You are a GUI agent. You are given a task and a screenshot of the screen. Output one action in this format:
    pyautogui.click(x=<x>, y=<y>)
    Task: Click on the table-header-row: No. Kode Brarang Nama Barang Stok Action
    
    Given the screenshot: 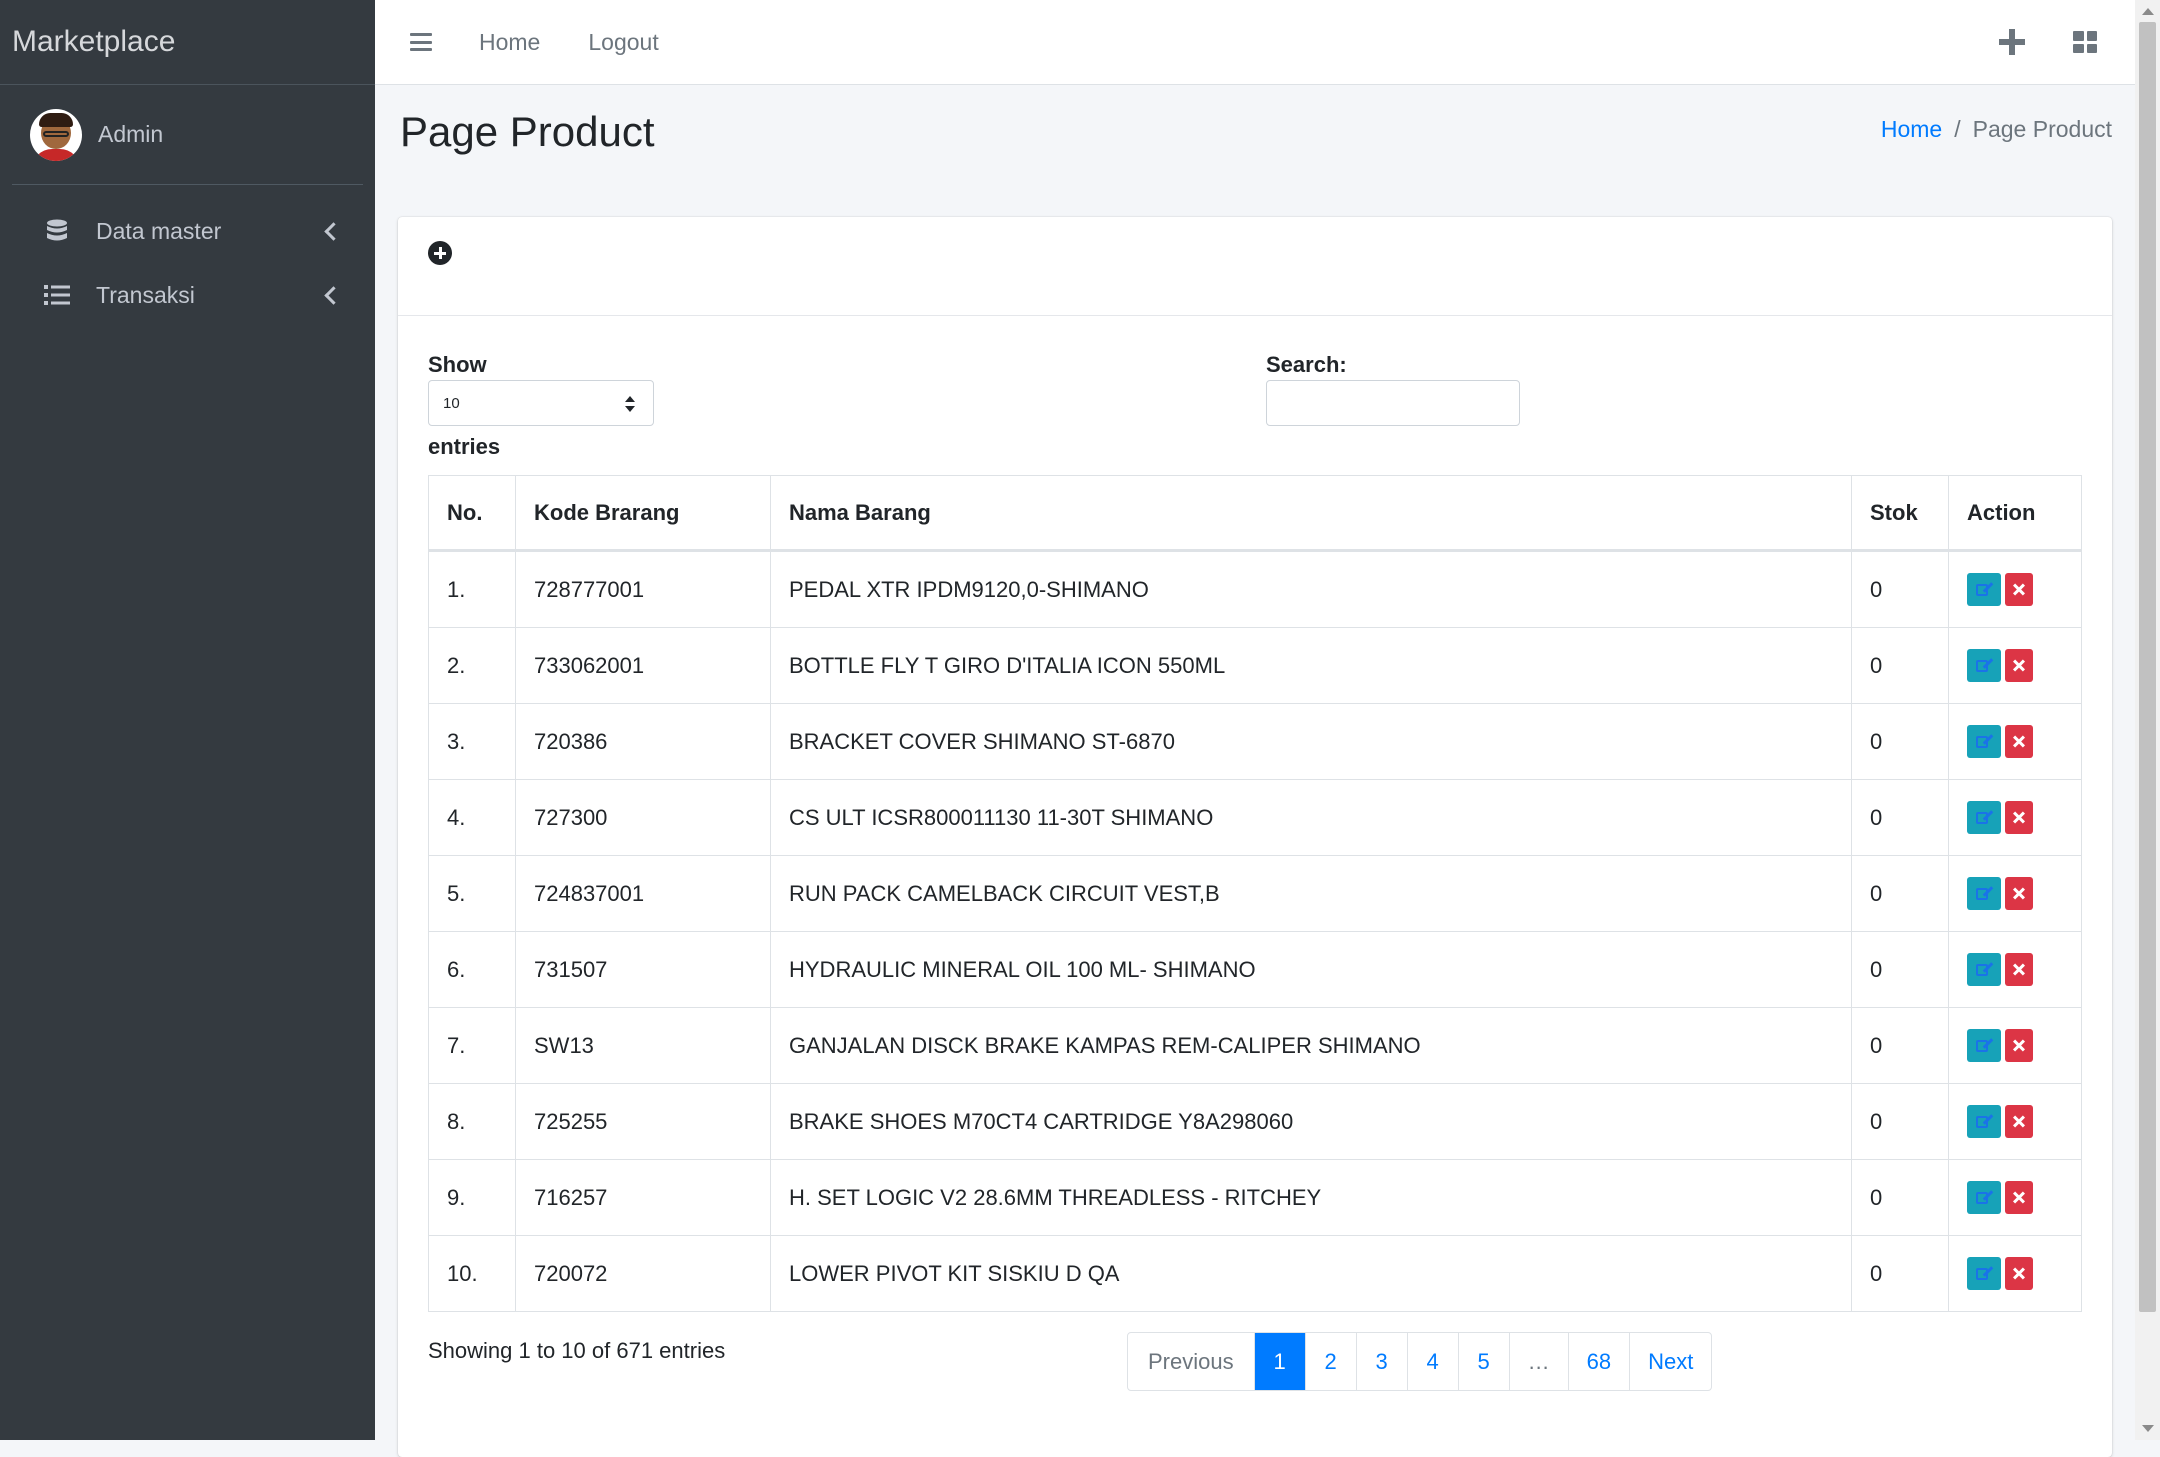 What is the action you would take?
    pyautogui.click(x=1255, y=513)
    